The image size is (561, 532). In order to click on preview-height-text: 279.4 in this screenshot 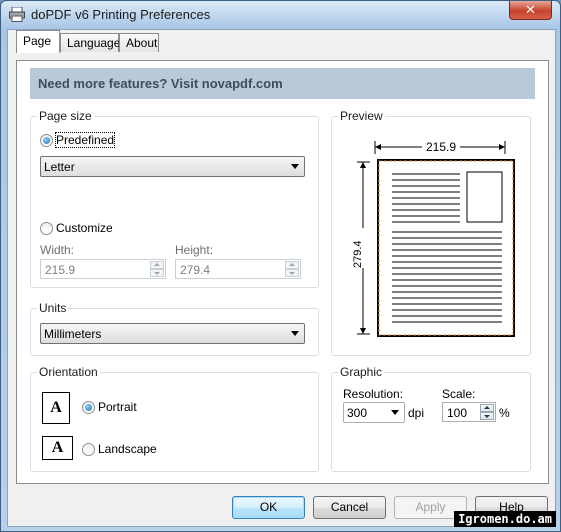, I will do `click(358, 254)`.